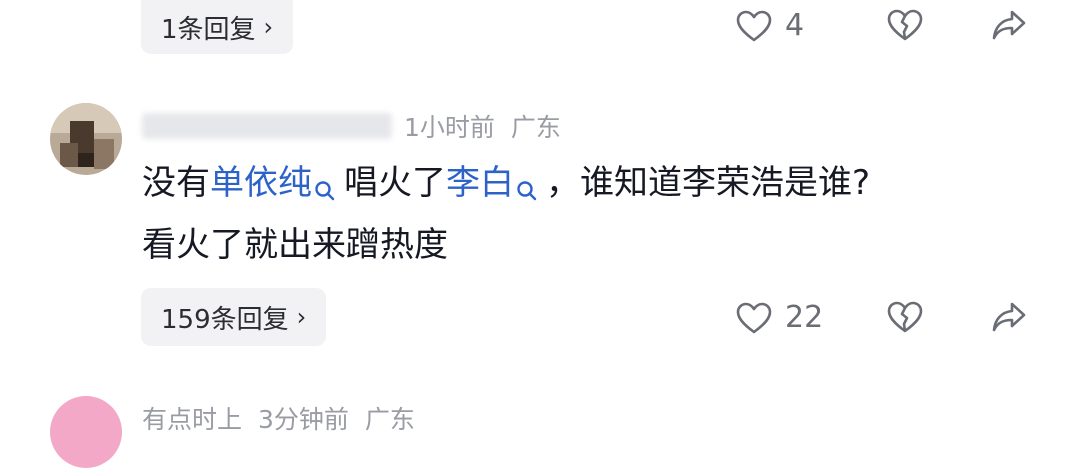 This screenshot has width=1080, height=468. I want to click on comment-line-1: 没有单依纯 唱火了李白 ，谁知道李荣浩是谁?, so click(592, 187).